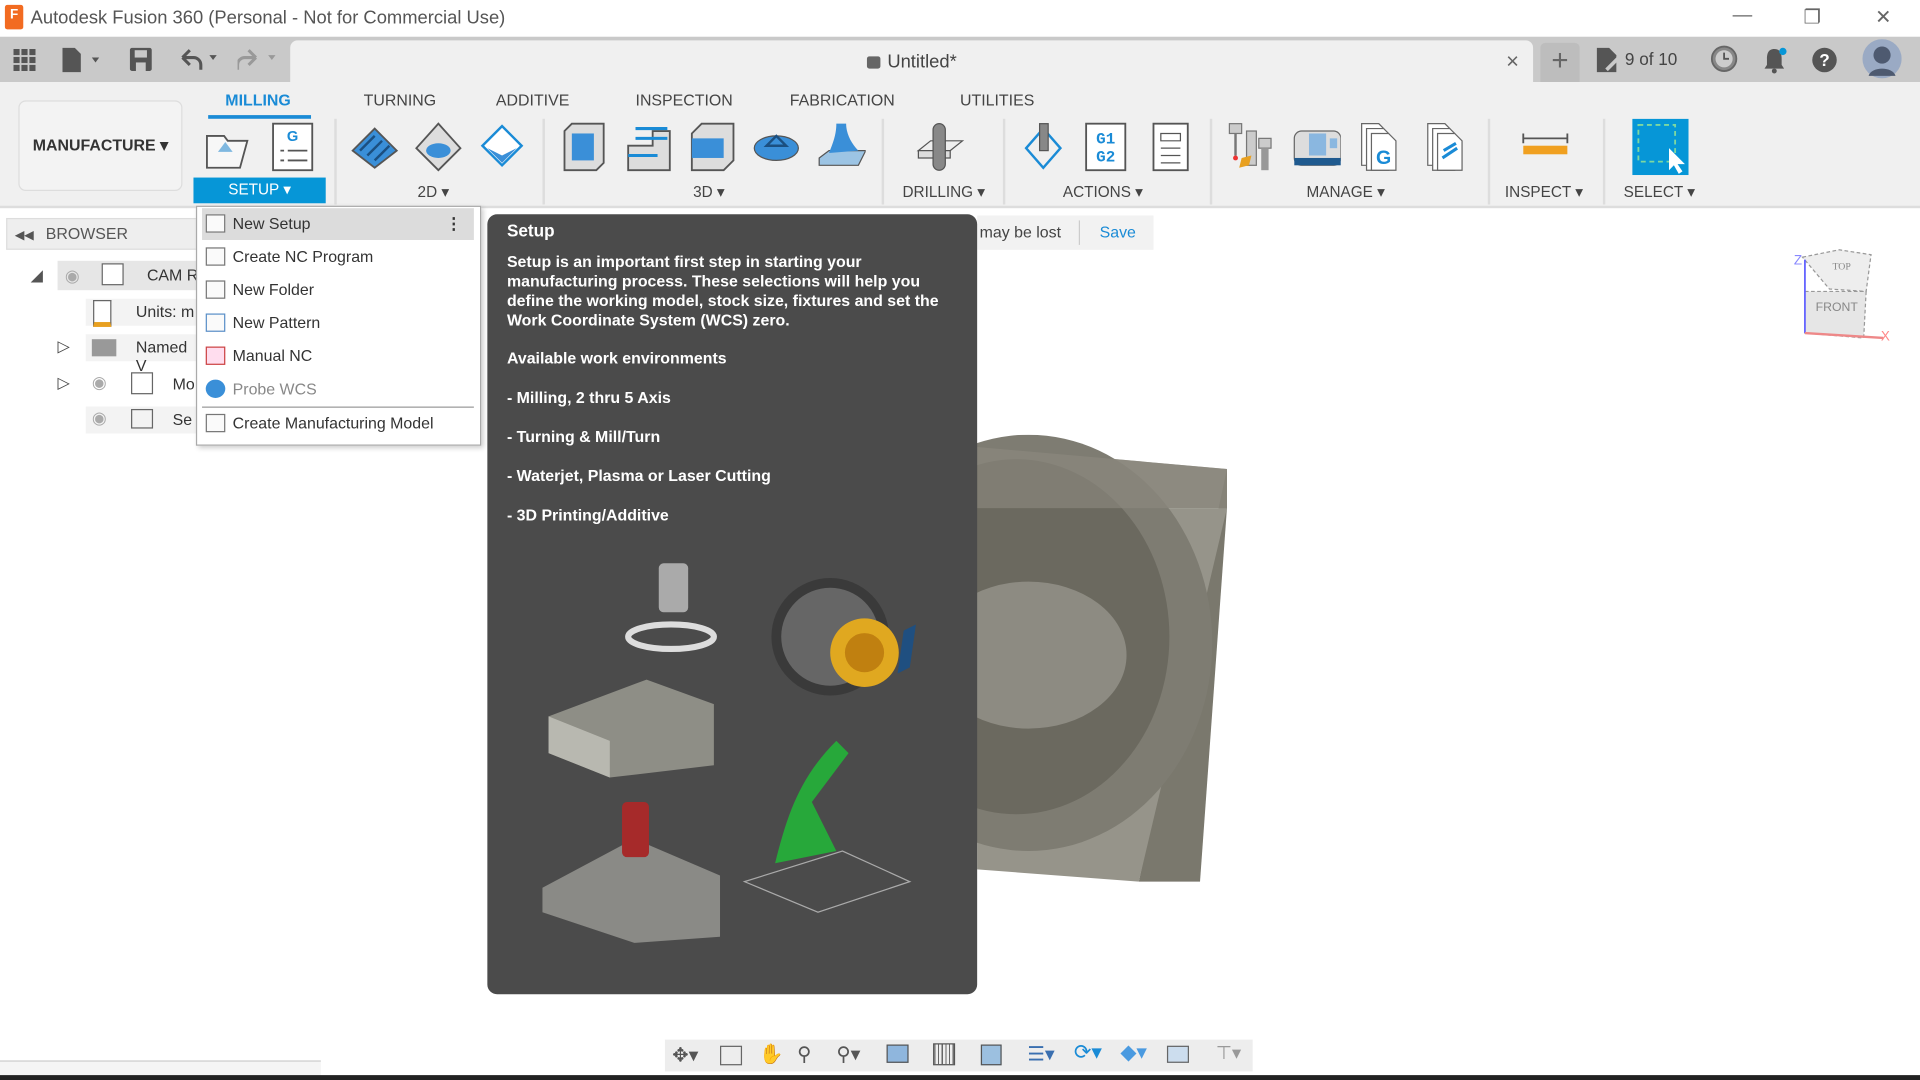 The height and width of the screenshot is (1080, 1920). What do you see at coordinates (400, 100) in the screenshot?
I see `tab-turning: TURNING` at bounding box center [400, 100].